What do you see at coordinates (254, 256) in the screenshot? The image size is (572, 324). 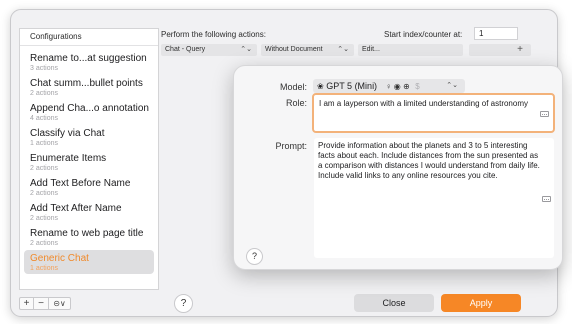 I see `popover-help-button: ?` at bounding box center [254, 256].